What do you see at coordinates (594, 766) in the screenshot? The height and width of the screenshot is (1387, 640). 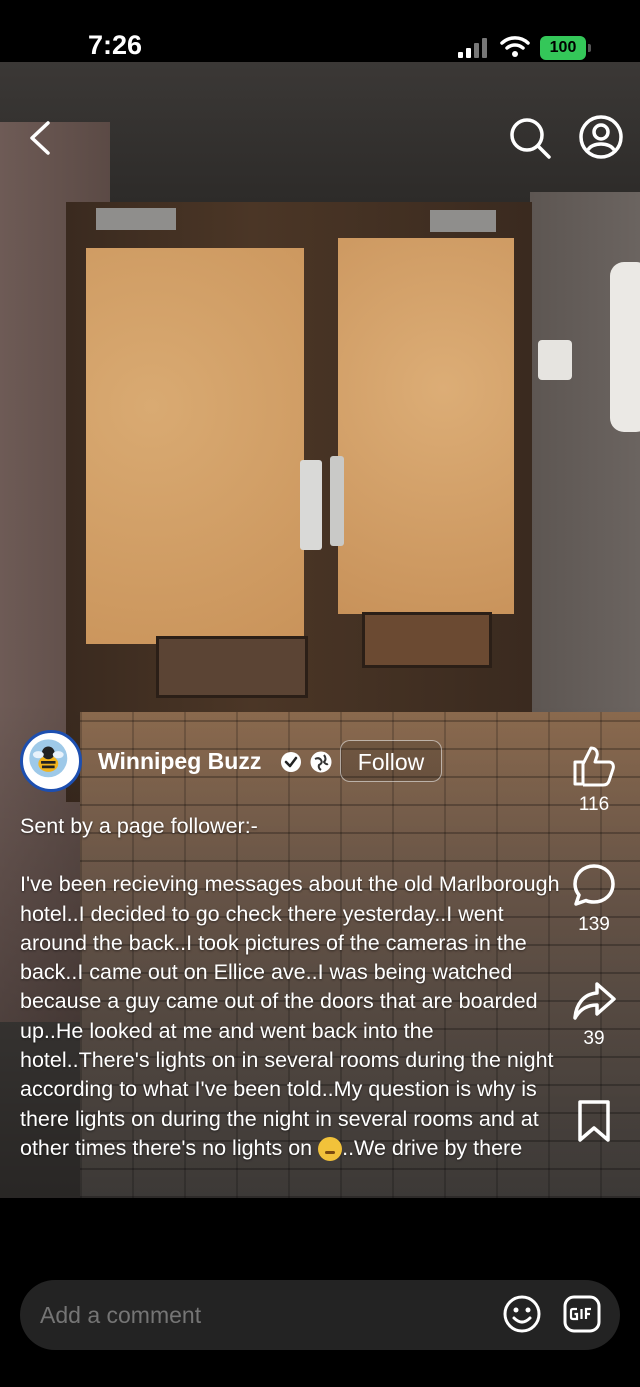 I see `thumbs-up-icon` at bounding box center [594, 766].